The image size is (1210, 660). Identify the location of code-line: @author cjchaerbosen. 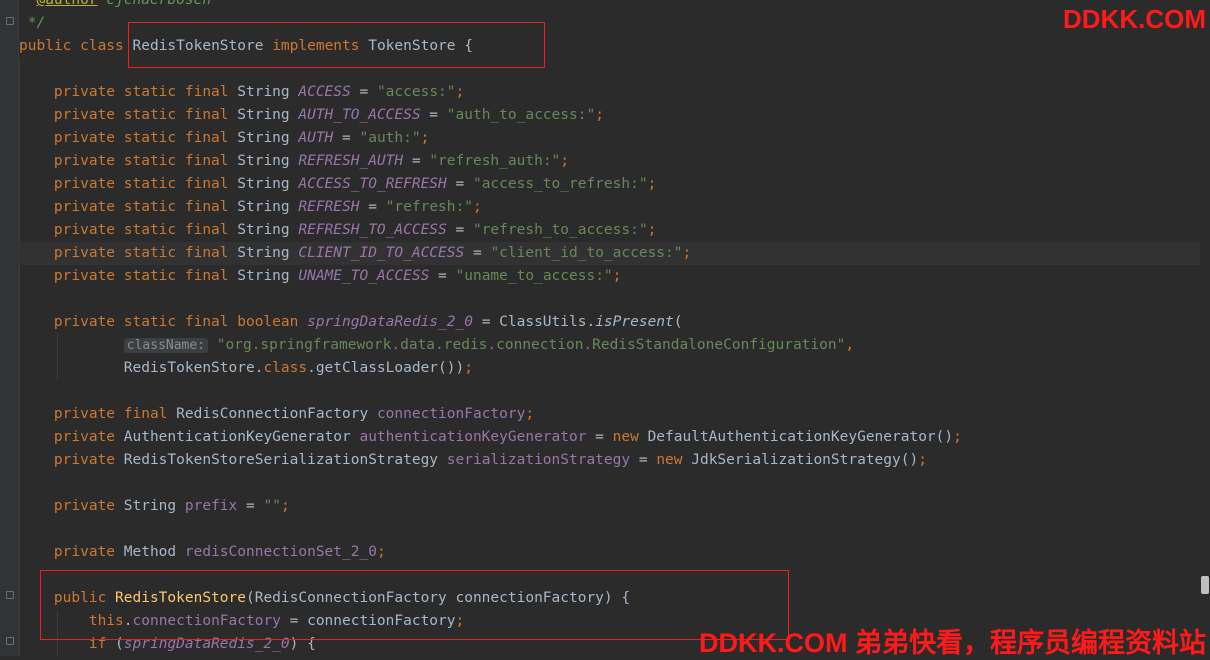
(609, 6).